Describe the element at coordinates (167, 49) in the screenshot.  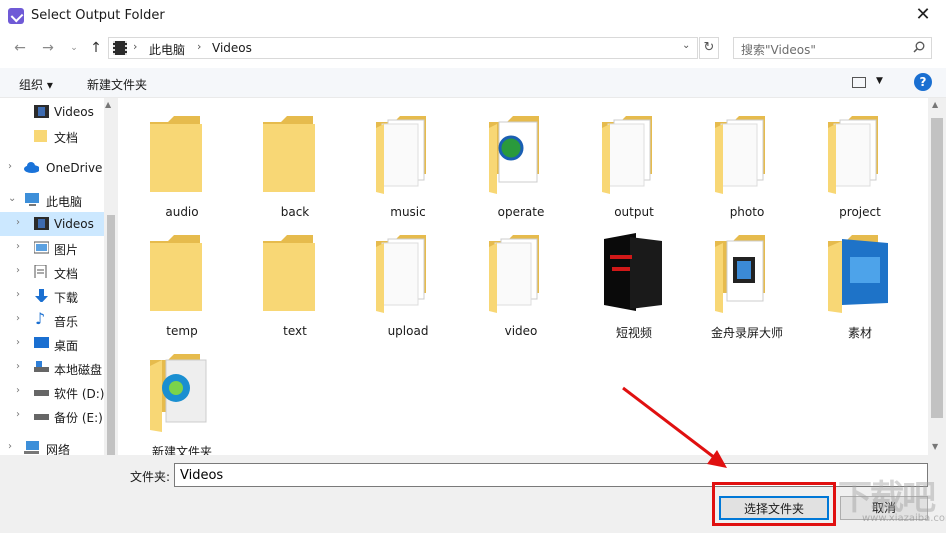
I see `breadcrumb-this-pc: 此电脑` at that location.